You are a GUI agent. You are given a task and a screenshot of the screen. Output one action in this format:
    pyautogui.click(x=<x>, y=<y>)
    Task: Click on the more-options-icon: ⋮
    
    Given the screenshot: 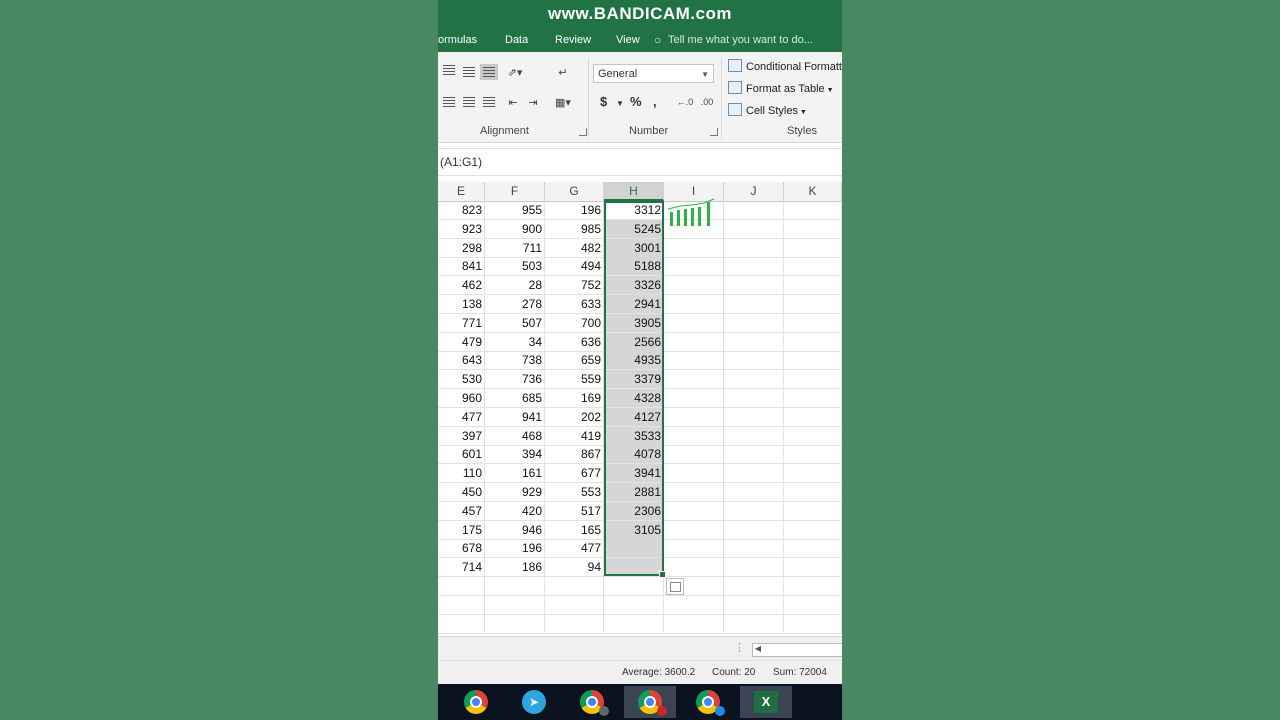 What is the action you would take?
    pyautogui.click(x=739, y=647)
    